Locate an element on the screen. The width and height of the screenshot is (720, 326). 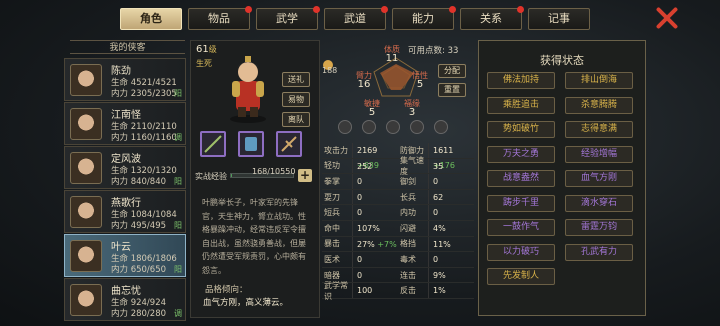
tab-6: 记事 is located at coordinates (559, 19).